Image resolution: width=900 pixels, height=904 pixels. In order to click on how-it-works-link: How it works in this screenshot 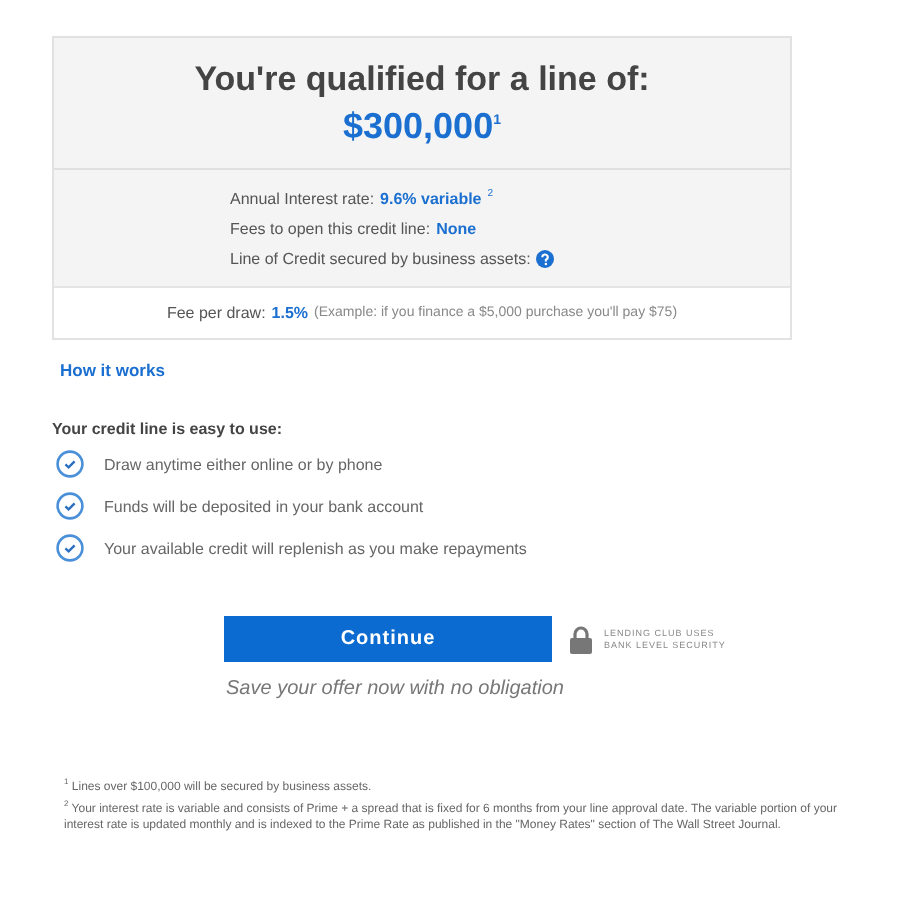, I will do `click(112, 370)`.